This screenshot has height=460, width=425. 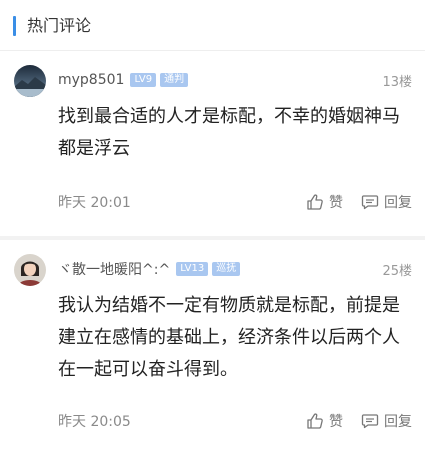 What do you see at coordinates (94, 203) in the screenshot?
I see `timestamp: 昨天 20:01` at bounding box center [94, 203].